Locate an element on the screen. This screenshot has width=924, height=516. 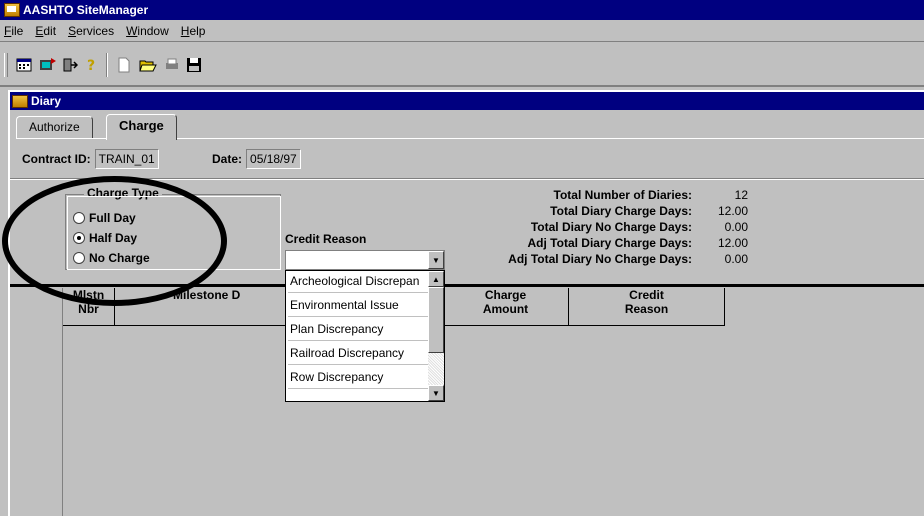
app-icon is located at coordinates (12, 10).